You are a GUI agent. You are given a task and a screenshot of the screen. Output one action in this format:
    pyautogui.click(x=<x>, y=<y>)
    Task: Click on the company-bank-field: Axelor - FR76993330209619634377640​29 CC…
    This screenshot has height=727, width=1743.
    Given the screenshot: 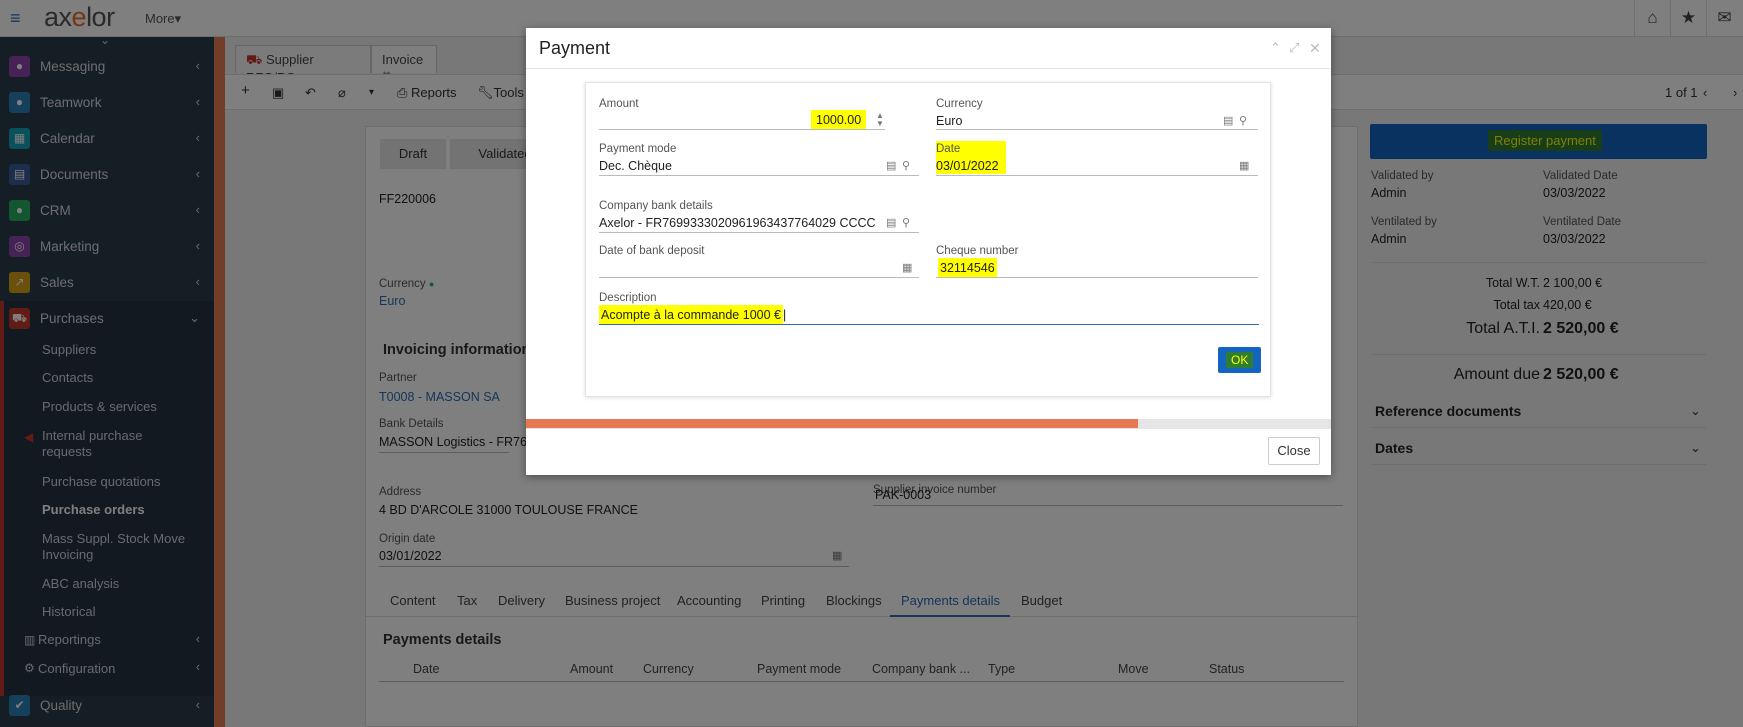 What is the action you would take?
    pyautogui.click(x=737, y=223)
    